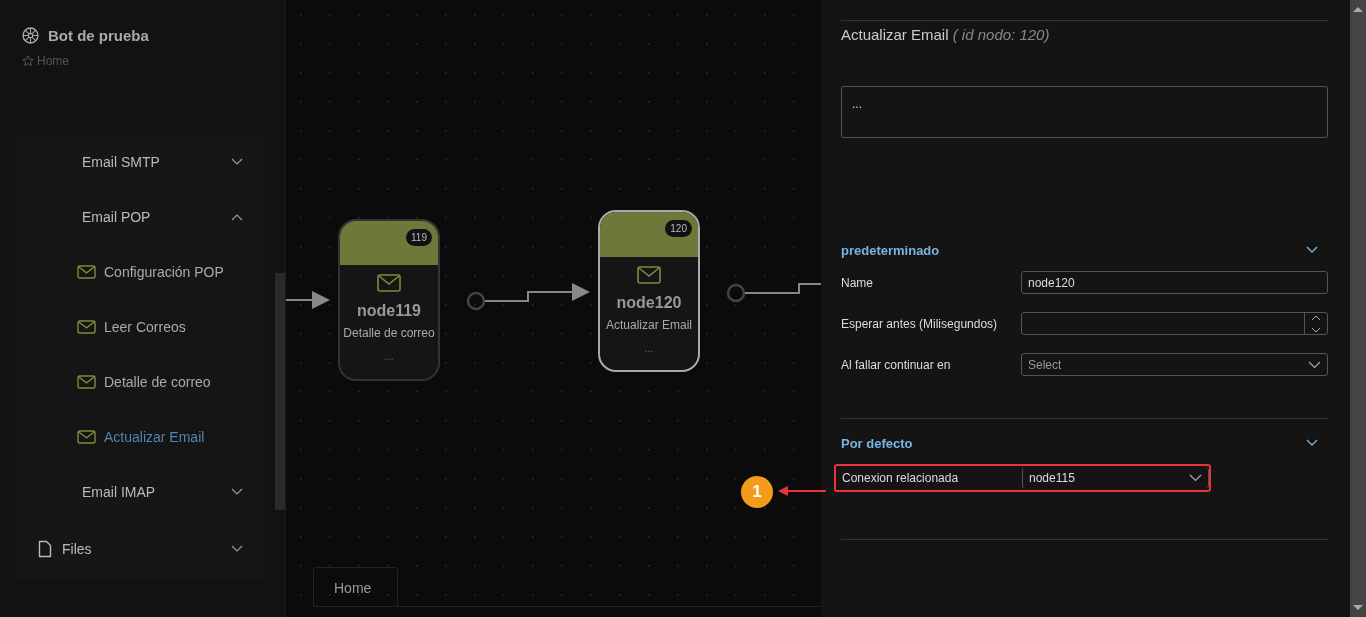  Describe the element at coordinates (1358, 9) in the screenshot. I see `scroll-up-icon` at that location.